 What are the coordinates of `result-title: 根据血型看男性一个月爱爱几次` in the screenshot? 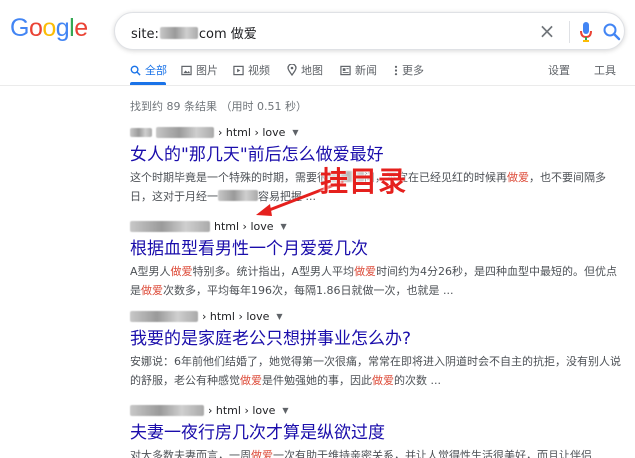 It's located at (377, 249).